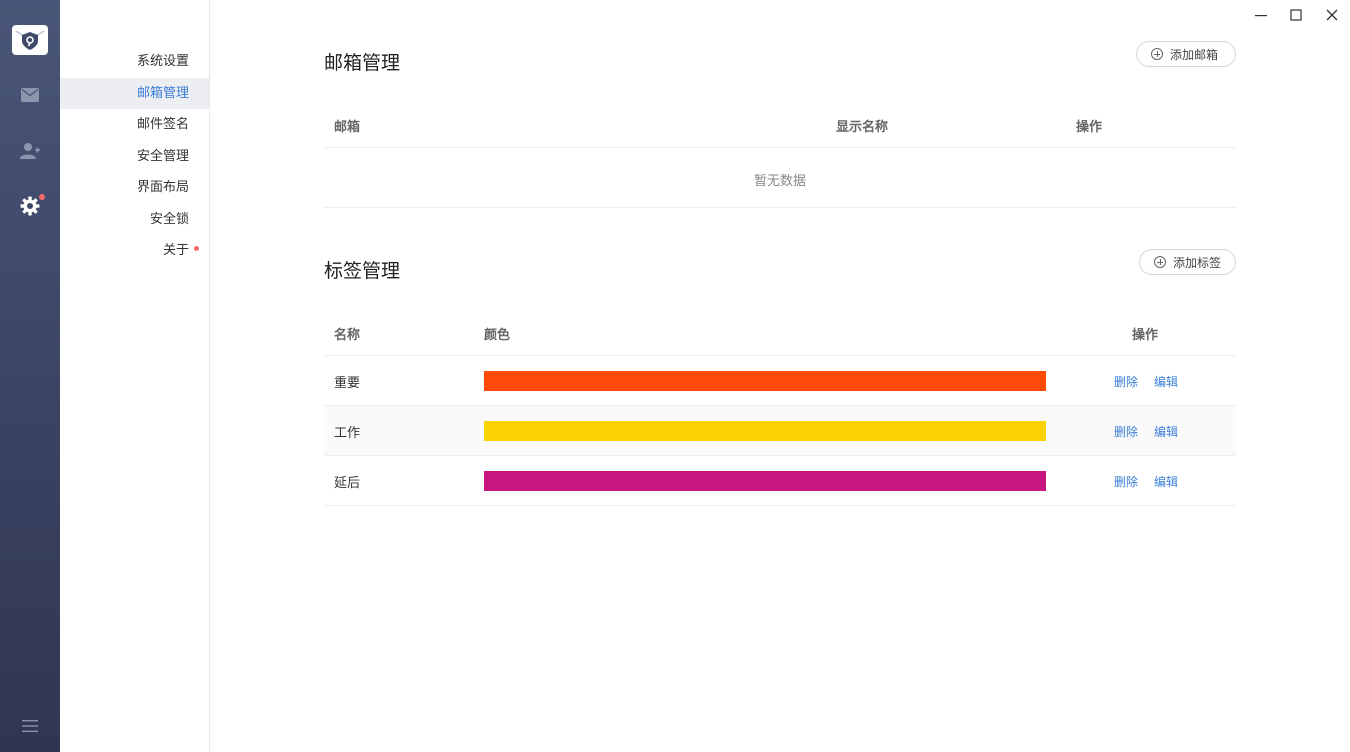  I want to click on subnav-item-system-settings: 系统设置, so click(134, 61).